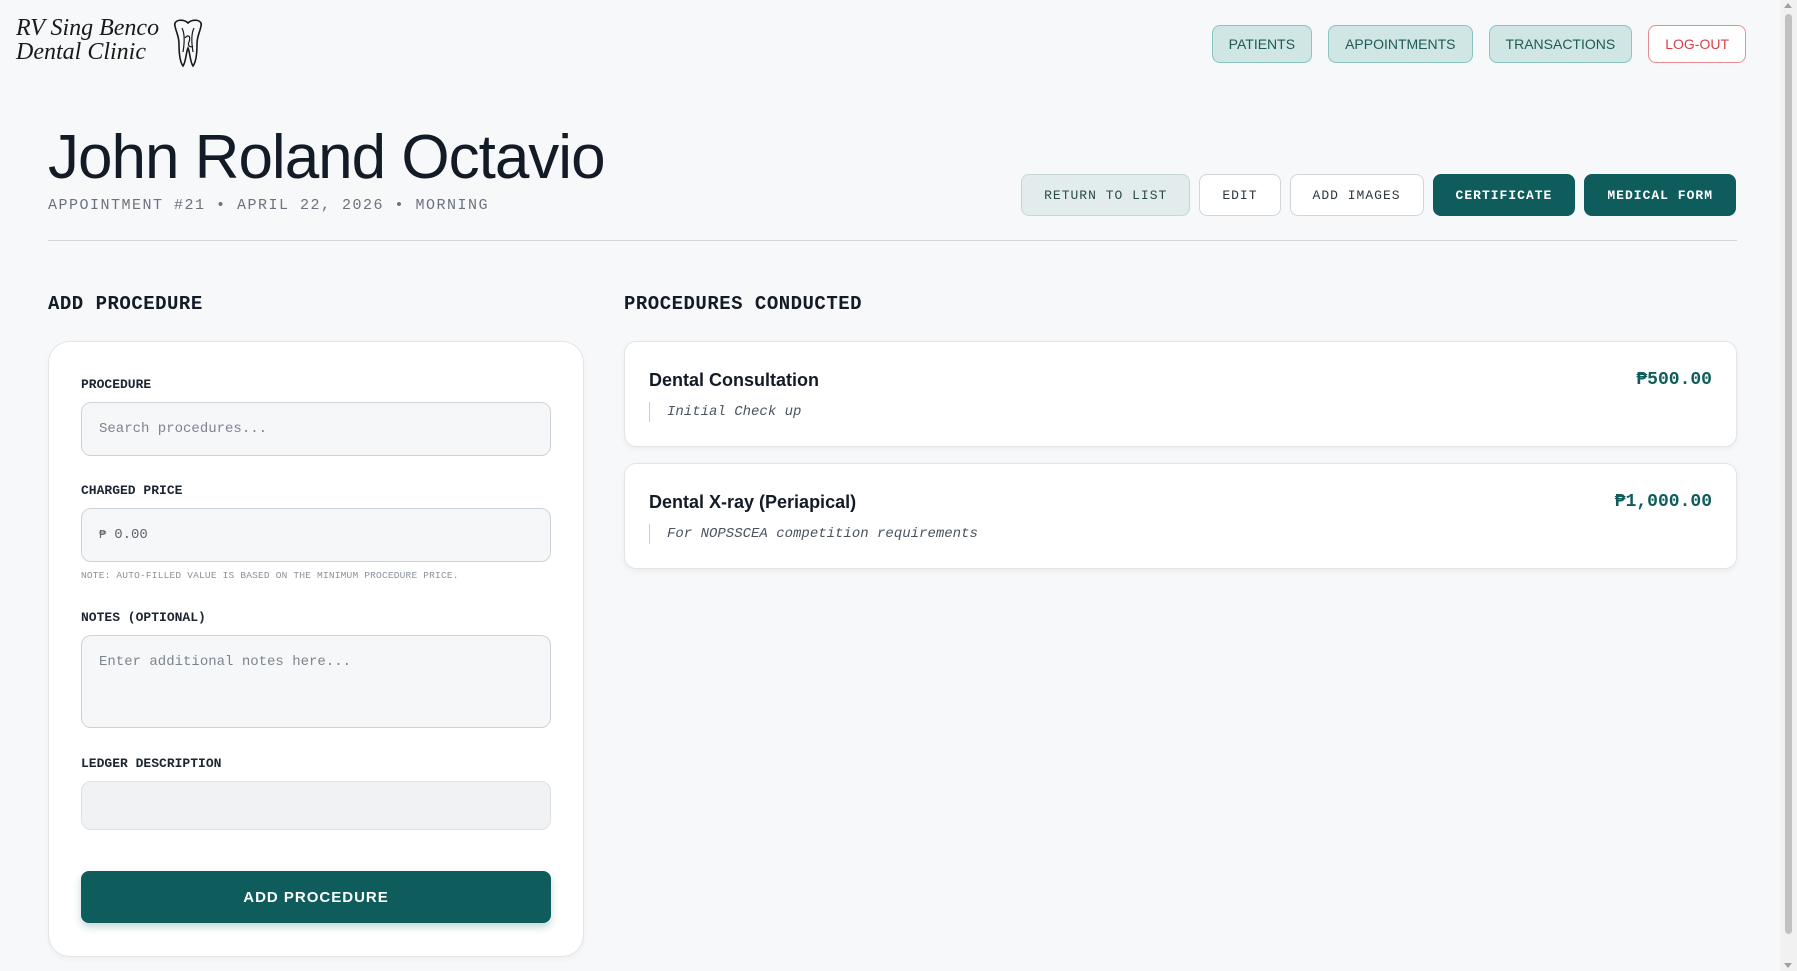  What do you see at coordinates (743, 304) in the screenshot?
I see `procedures-conducted-heading: PROCEDURES CONDUCTED` at bounding box center [743, 304].